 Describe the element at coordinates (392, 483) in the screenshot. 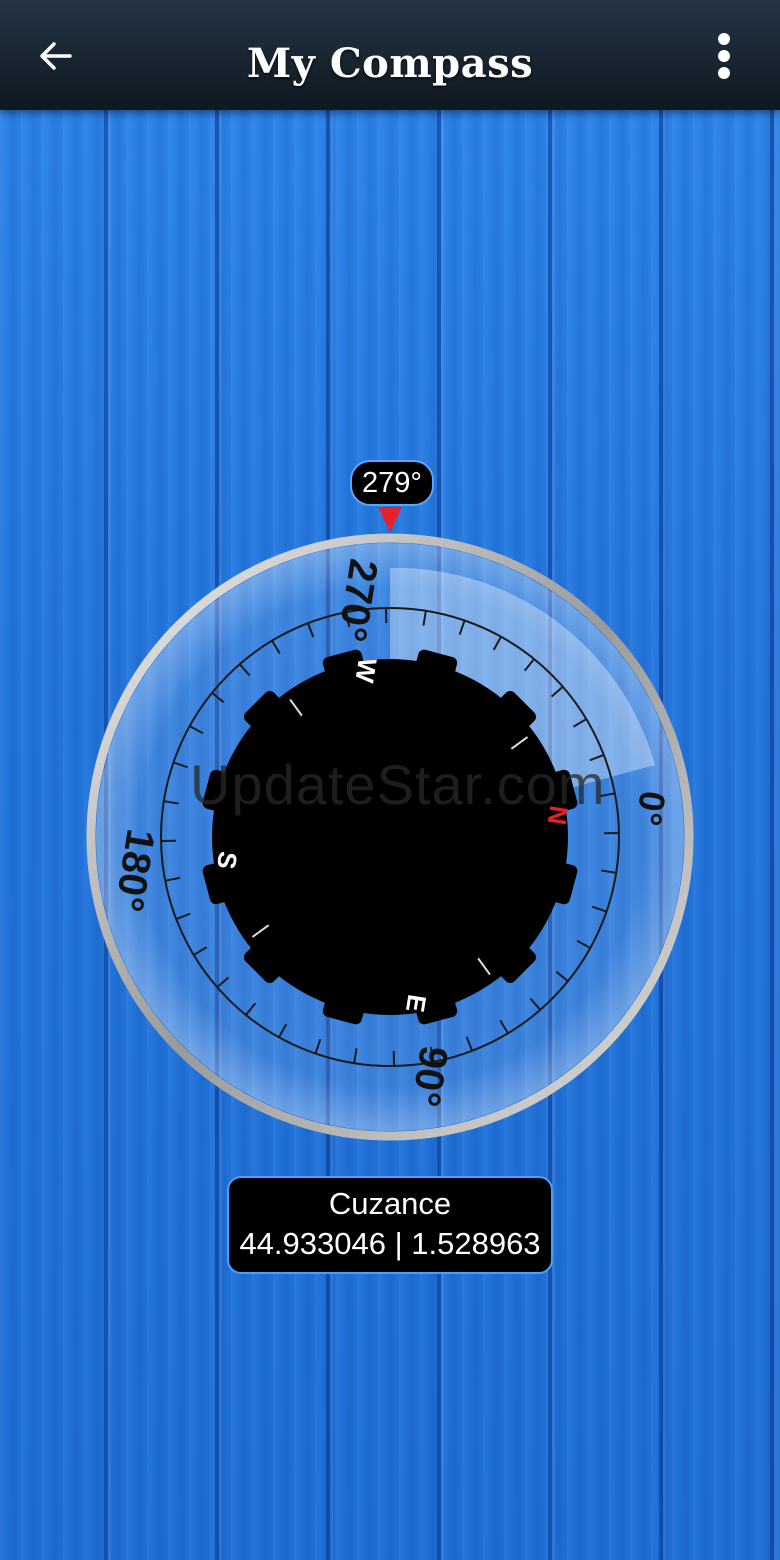

I see `heading-badge: 279°` at that location.